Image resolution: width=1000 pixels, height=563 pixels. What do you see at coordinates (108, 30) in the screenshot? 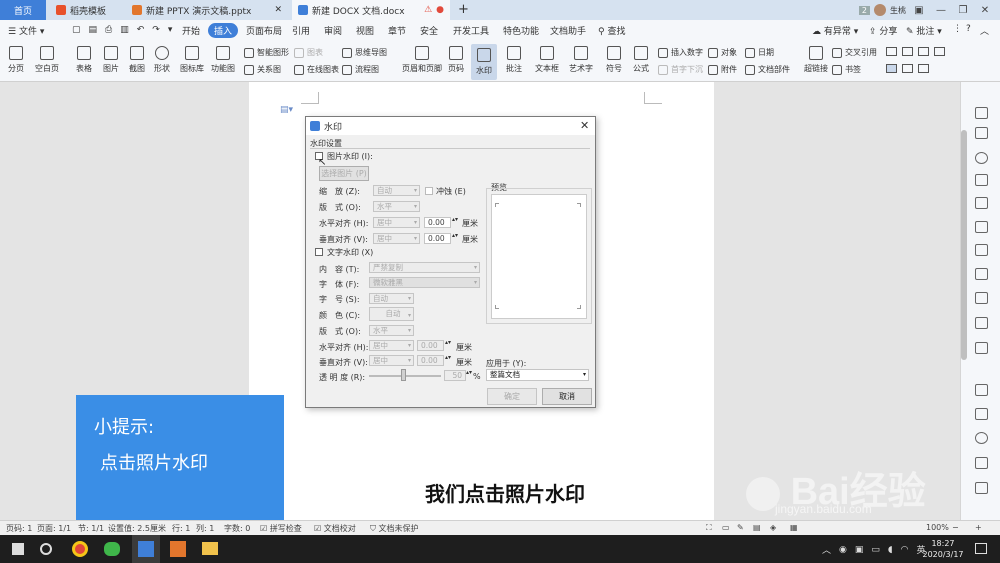
I see `print-icon: ⎙` at bounding box center [108, 30].